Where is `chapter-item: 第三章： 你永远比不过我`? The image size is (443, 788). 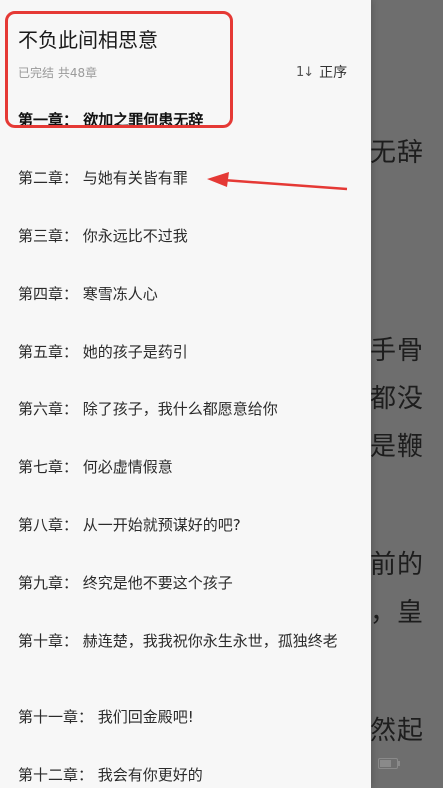
chapter-item: 第三章： 你永远比不过我 is located at coordinates (185, 236).